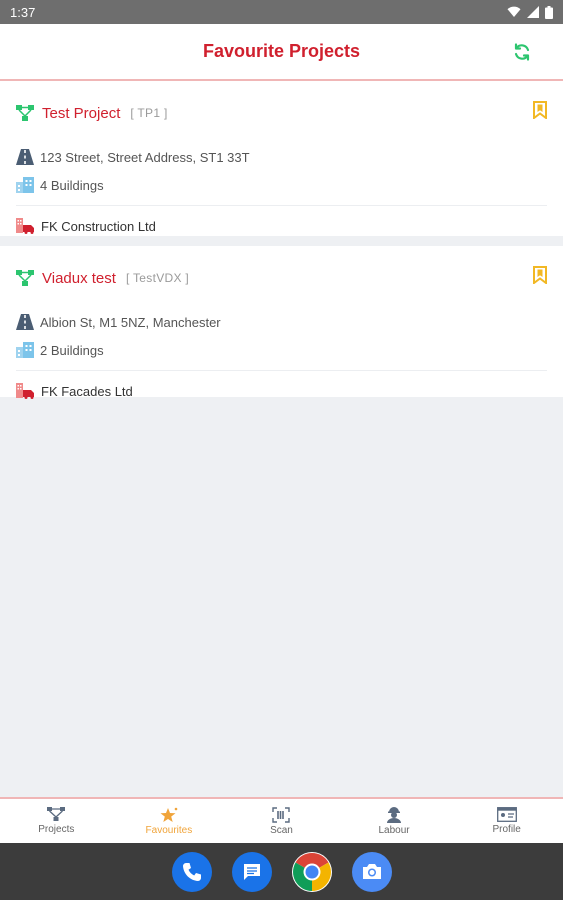 The image size is (563, 900). I want to click on project-address: 123 Street, Street Address, ST1 33T, so click(145, 157).